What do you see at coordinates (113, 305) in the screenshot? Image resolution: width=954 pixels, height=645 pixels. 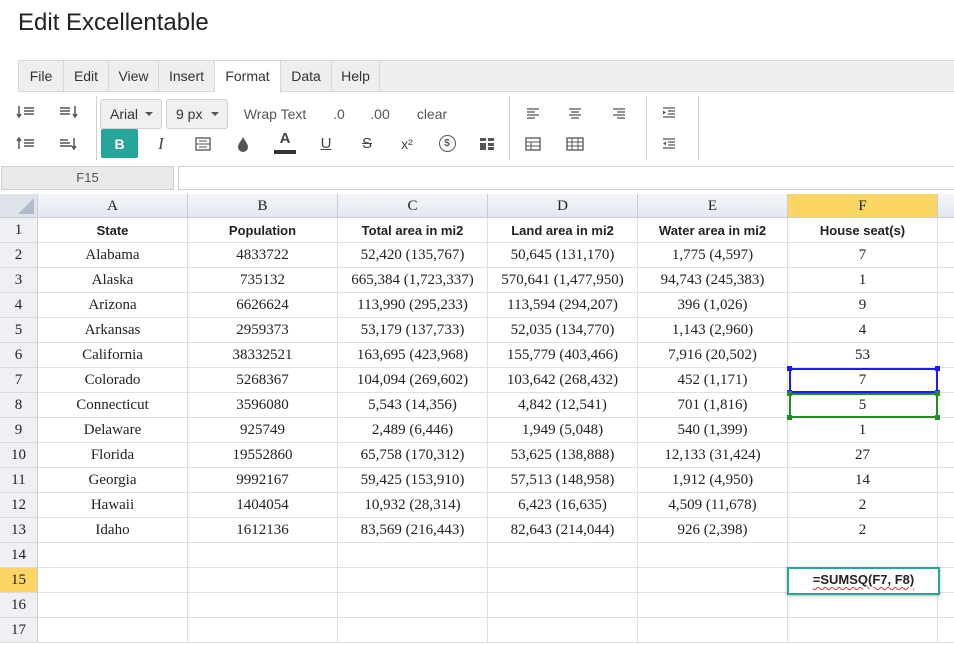 I see `cell-a4: Arizona` at bounding box center [113, 305].